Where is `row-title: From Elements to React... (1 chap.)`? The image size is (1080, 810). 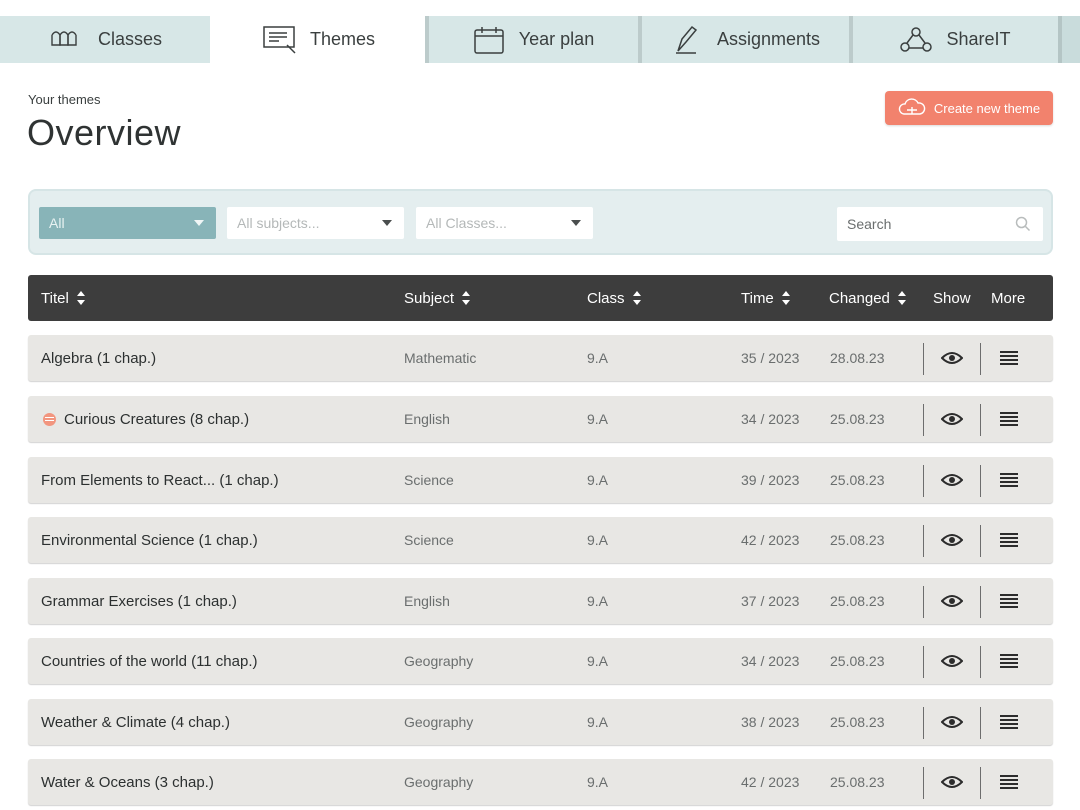 row-title: From Elements to React... (1 chap.) is located at coordinates (160, 480).